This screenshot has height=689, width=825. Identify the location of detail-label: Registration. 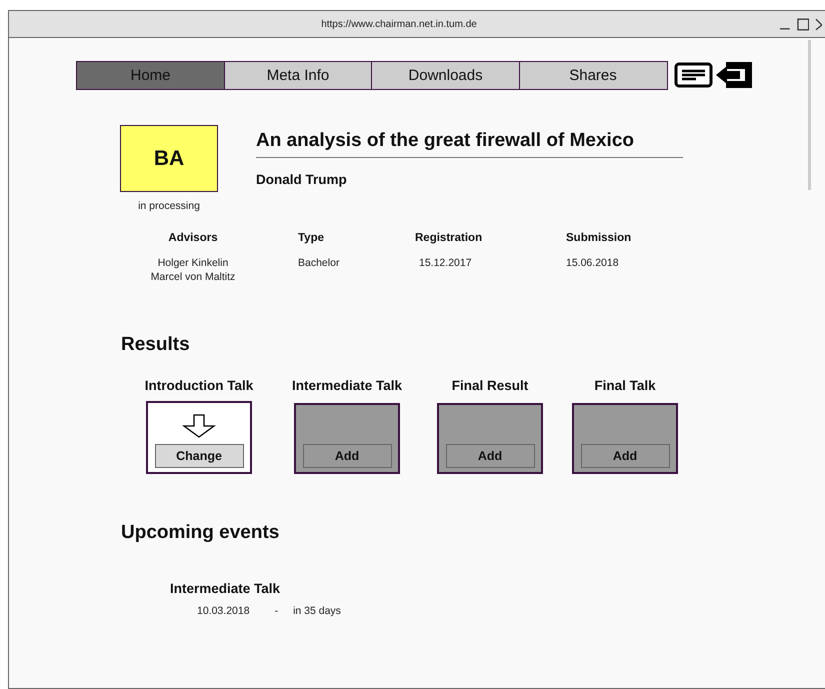
(448, 238).